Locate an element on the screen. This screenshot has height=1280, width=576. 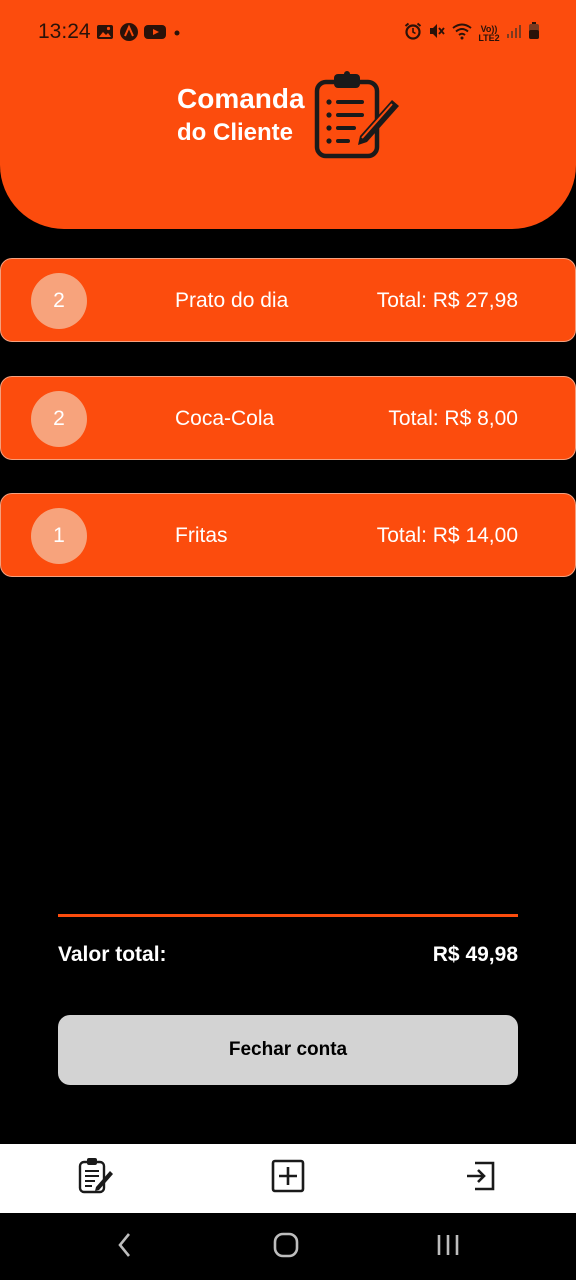
mute-icon is located at coordinates (437, 33).